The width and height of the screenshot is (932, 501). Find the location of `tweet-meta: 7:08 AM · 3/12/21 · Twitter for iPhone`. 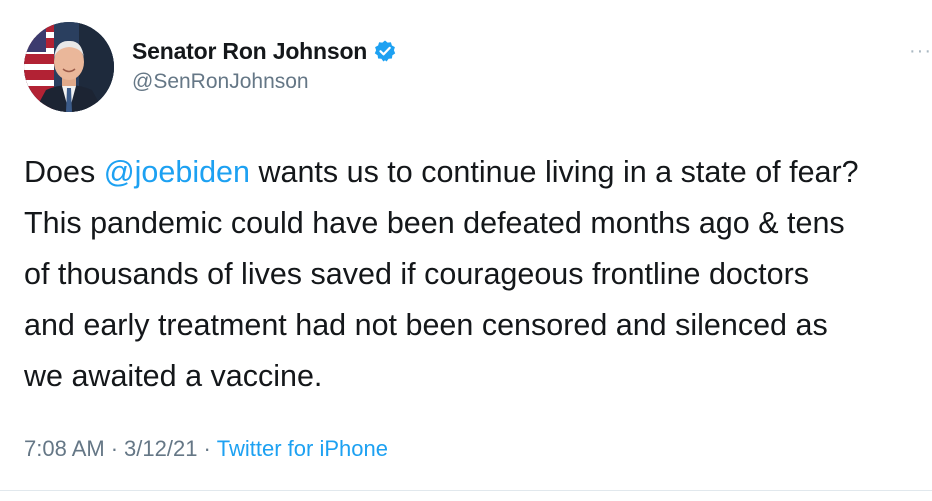

tweet-meta: 7:08 AM · 3/12/21 · Twitter for iPhone is located at coordinates (206, 449).